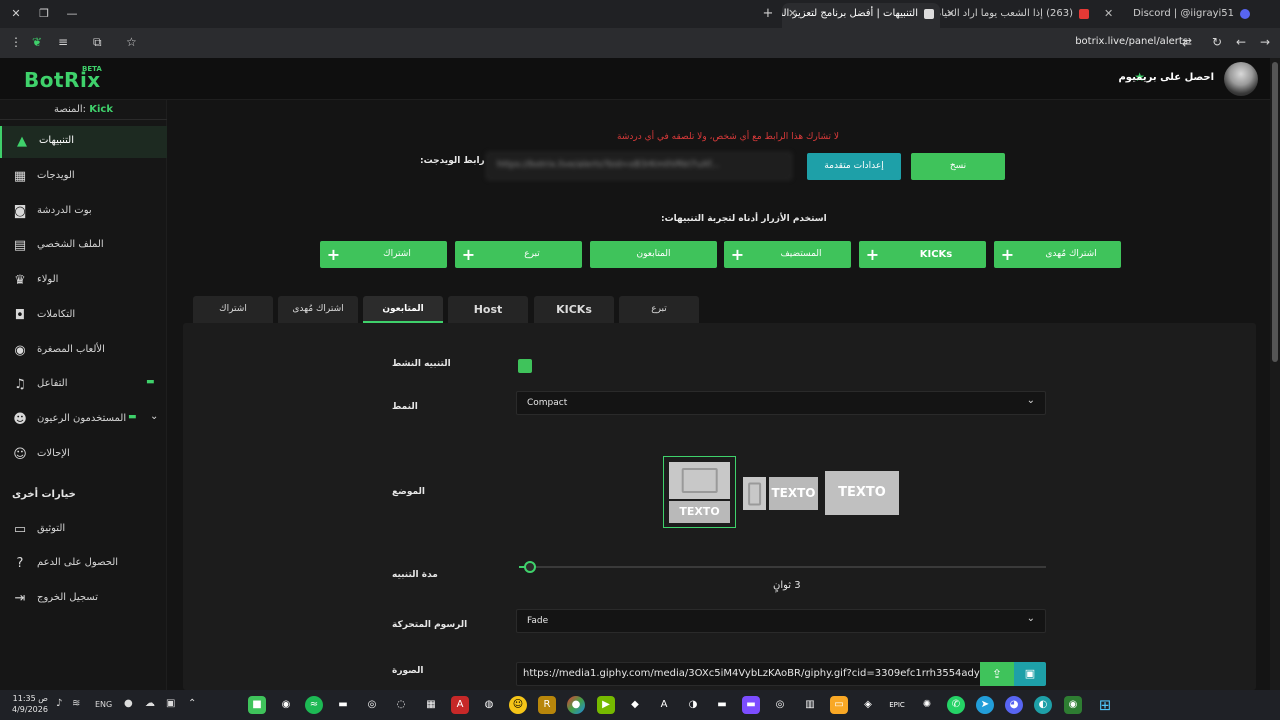  I want to click on sidebar-item-alerts: ▲ التنبيهات, so click(83, 142).